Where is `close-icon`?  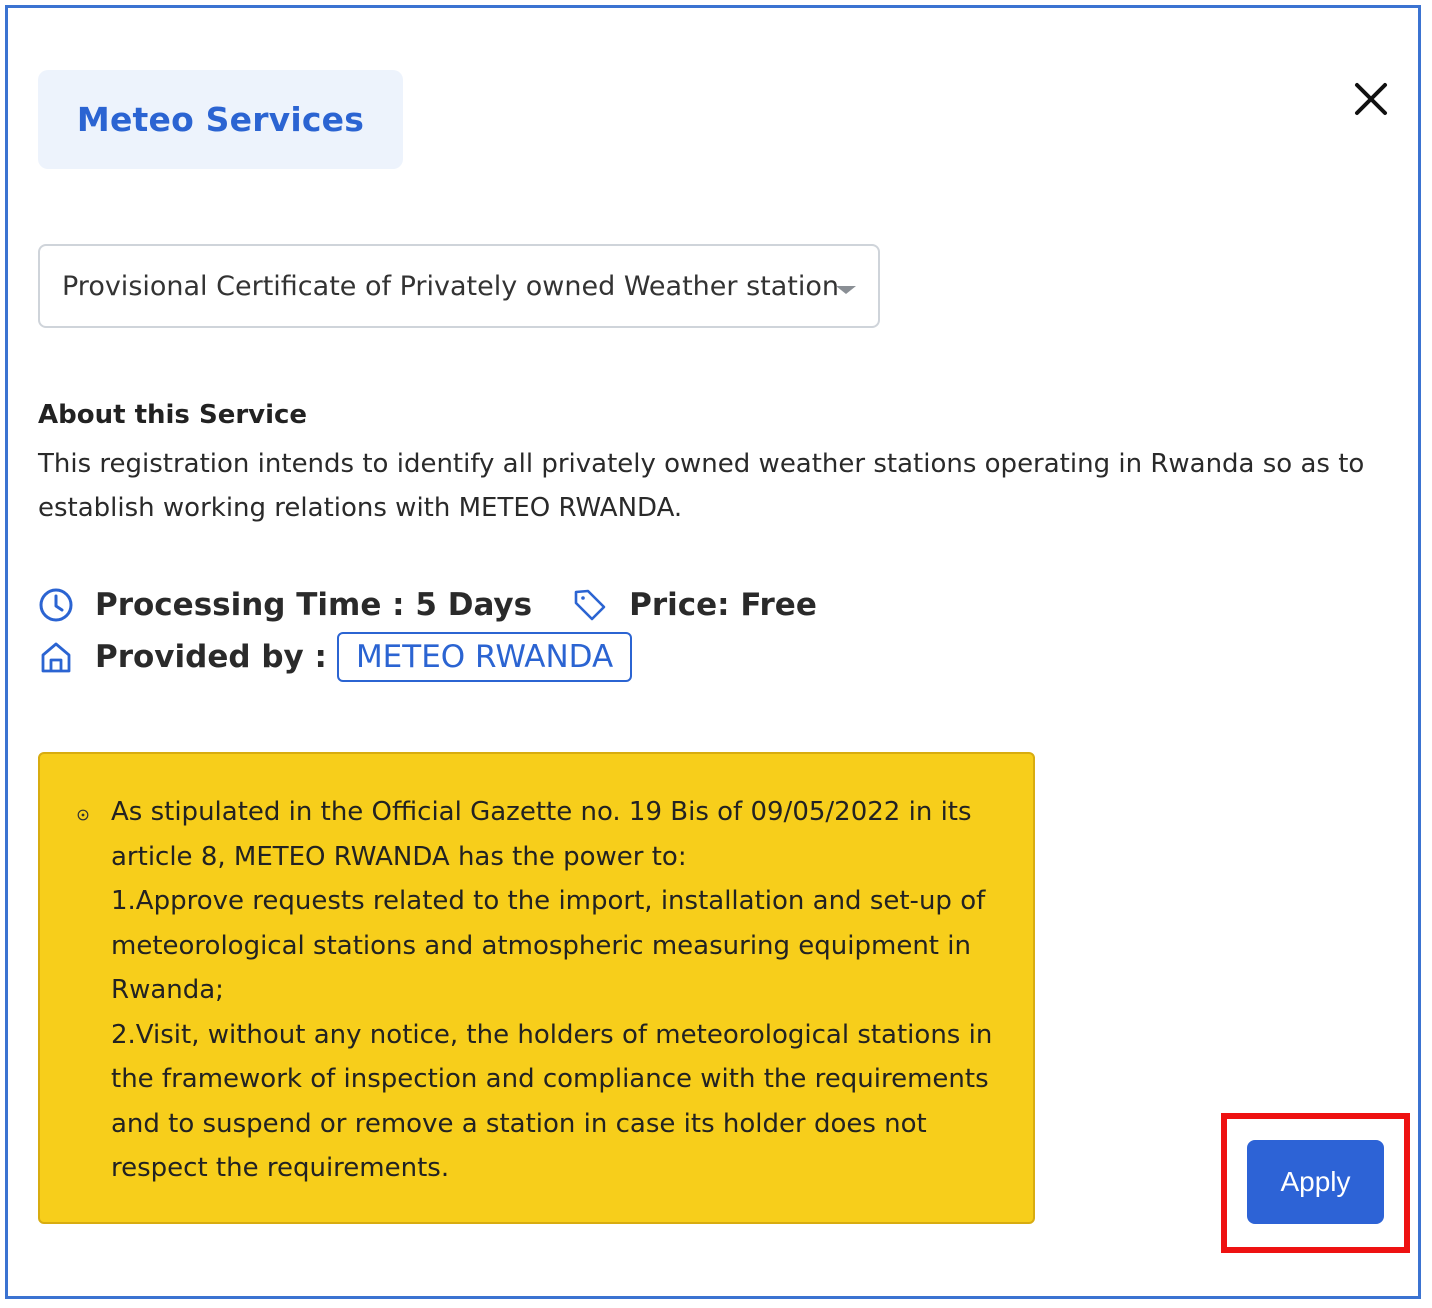 close-icon is located at coordinates (1371, 99).